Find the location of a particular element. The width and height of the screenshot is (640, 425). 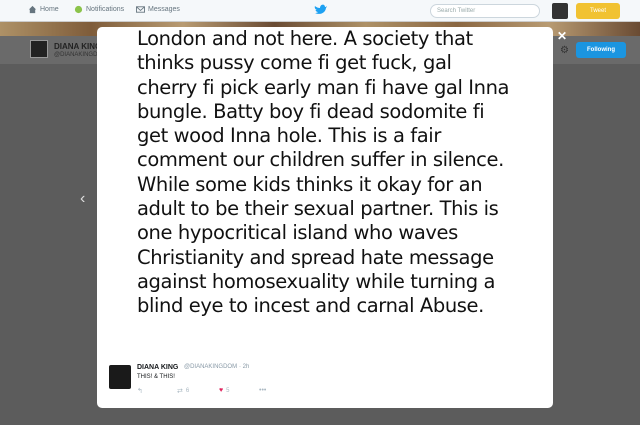

gear-icon: ⚙ is located at coordinates (564, 50).